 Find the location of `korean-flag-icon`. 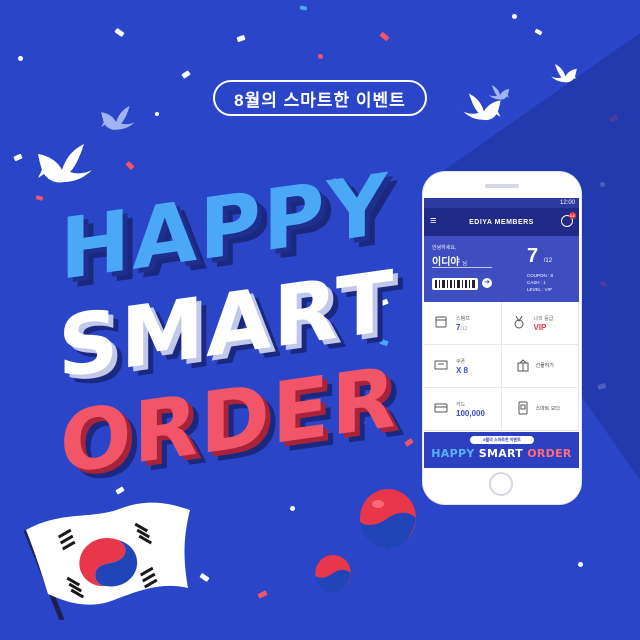

korean-flag-icon is located at coordinates (106, 561).